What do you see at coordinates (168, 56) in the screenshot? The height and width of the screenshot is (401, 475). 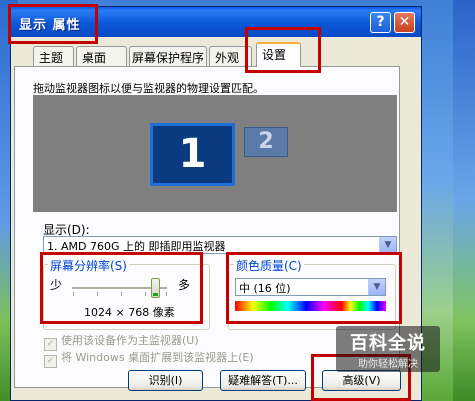 I see `tab-screensaver: 屏幕保护程序` at bounding box center [168, 56].